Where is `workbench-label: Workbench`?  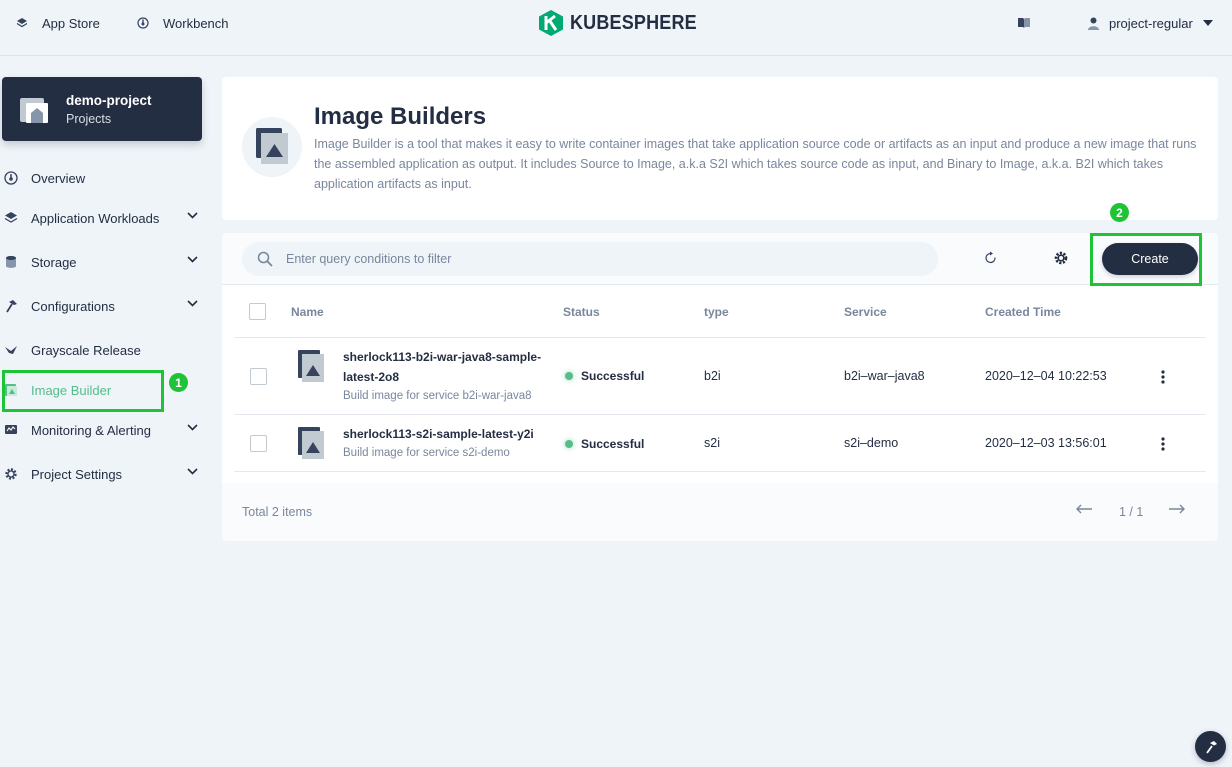 workbench-label: Workbench is located at coordinates (196, 23).